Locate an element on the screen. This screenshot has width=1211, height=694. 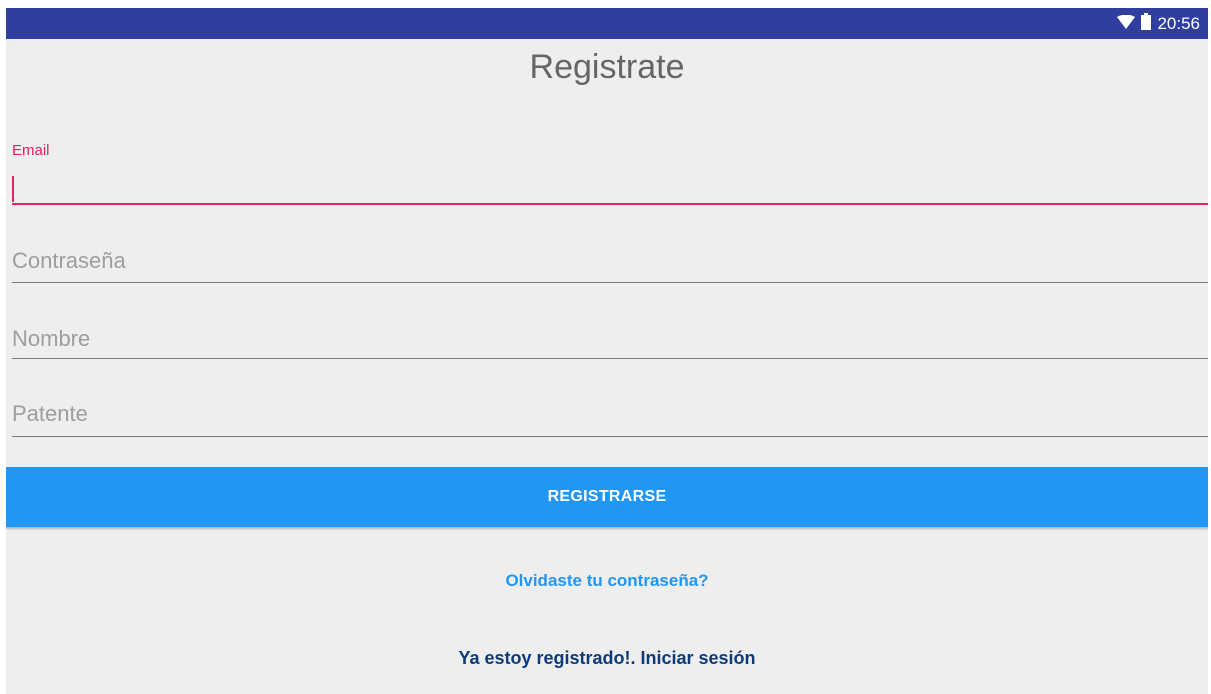
battery-icon is located at coordinates (1146, 23).